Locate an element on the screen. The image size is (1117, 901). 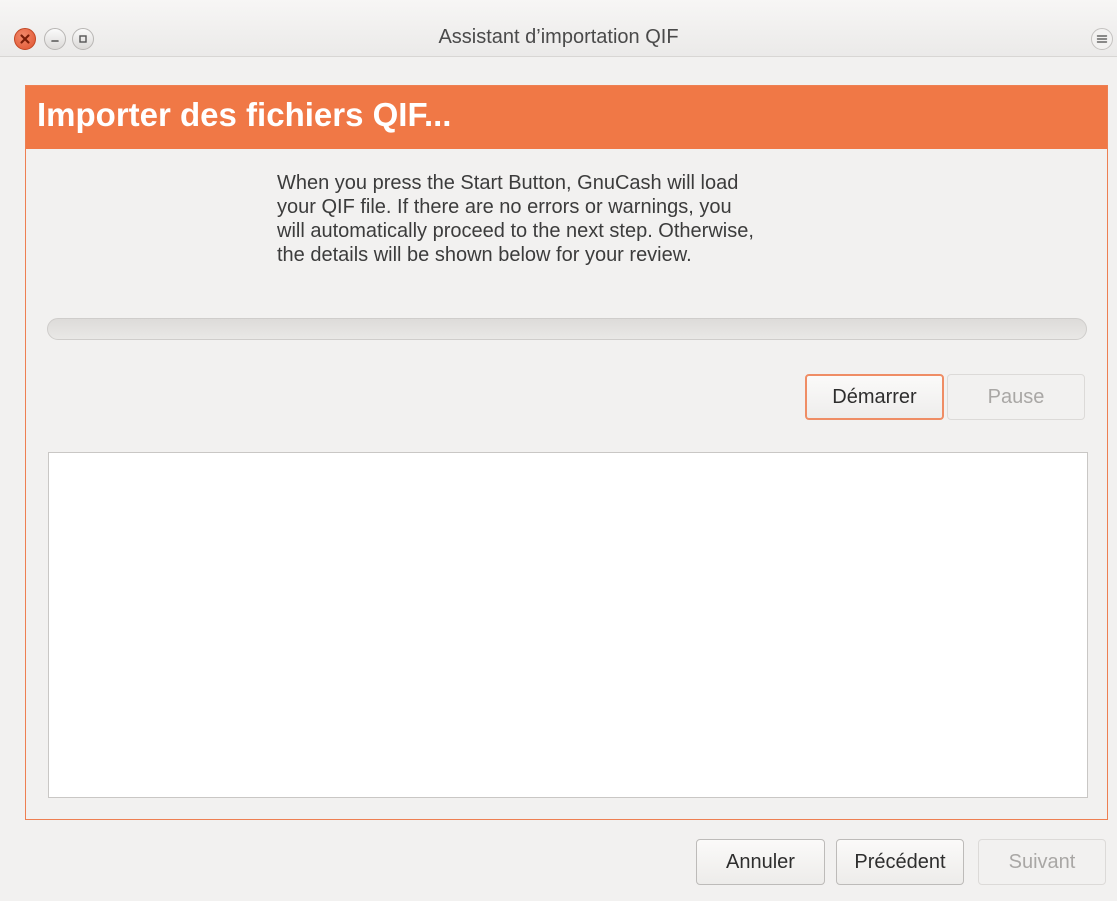
window-title: Assistant d’importation QIF is located at coordinates (558, 37).